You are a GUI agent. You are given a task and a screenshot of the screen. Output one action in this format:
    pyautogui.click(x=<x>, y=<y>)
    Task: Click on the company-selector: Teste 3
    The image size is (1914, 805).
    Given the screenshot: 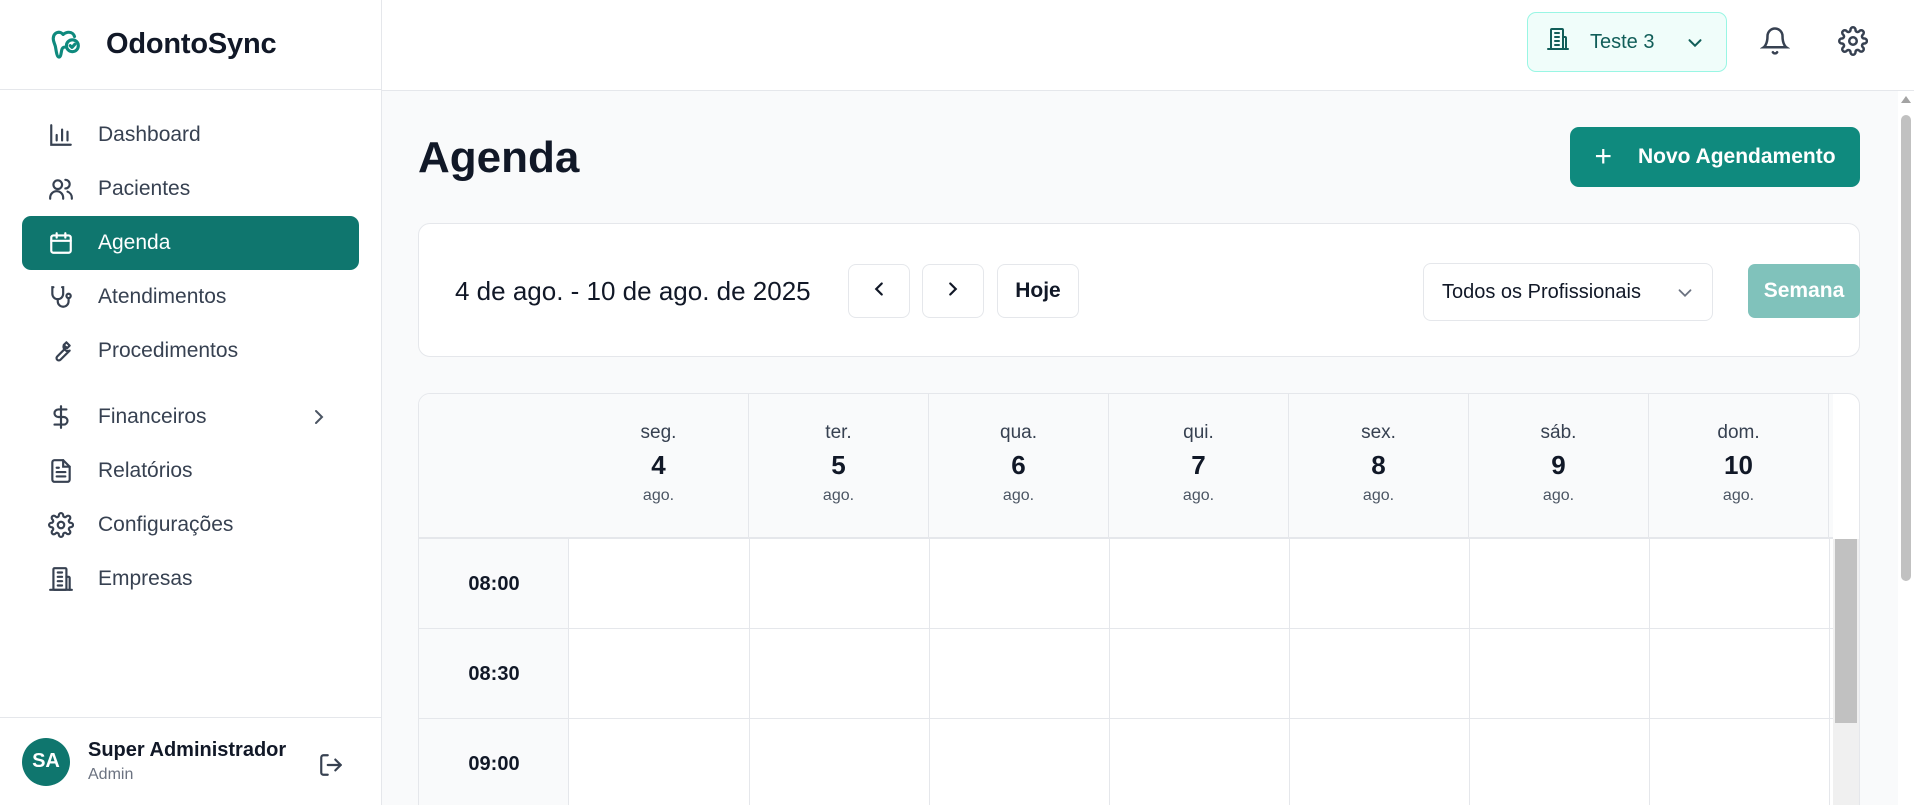 What is the action you would take?
    pyautogui.click(x=1627, y=42)
    